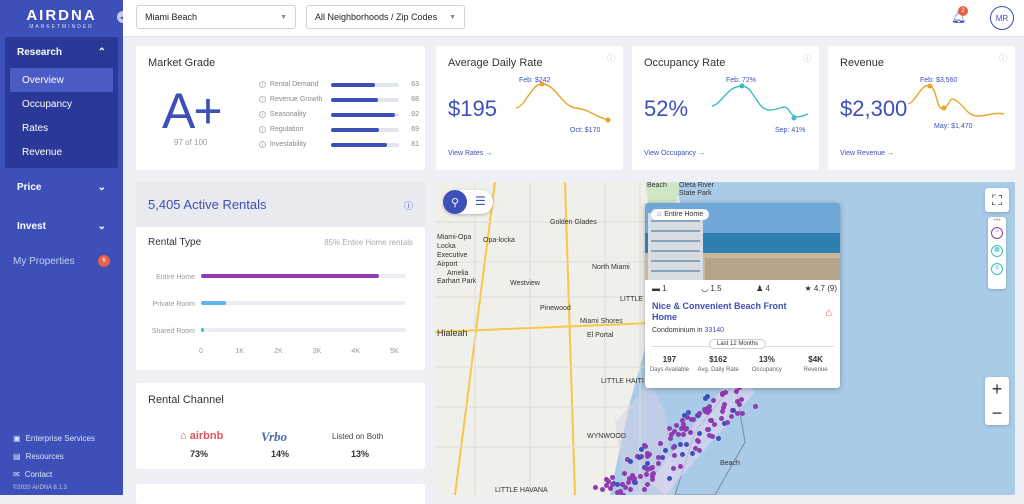  What do you see at coordinates (192, 111) in the screenshot?
I see `market-grade: A+` at bounding box center [192, 111].